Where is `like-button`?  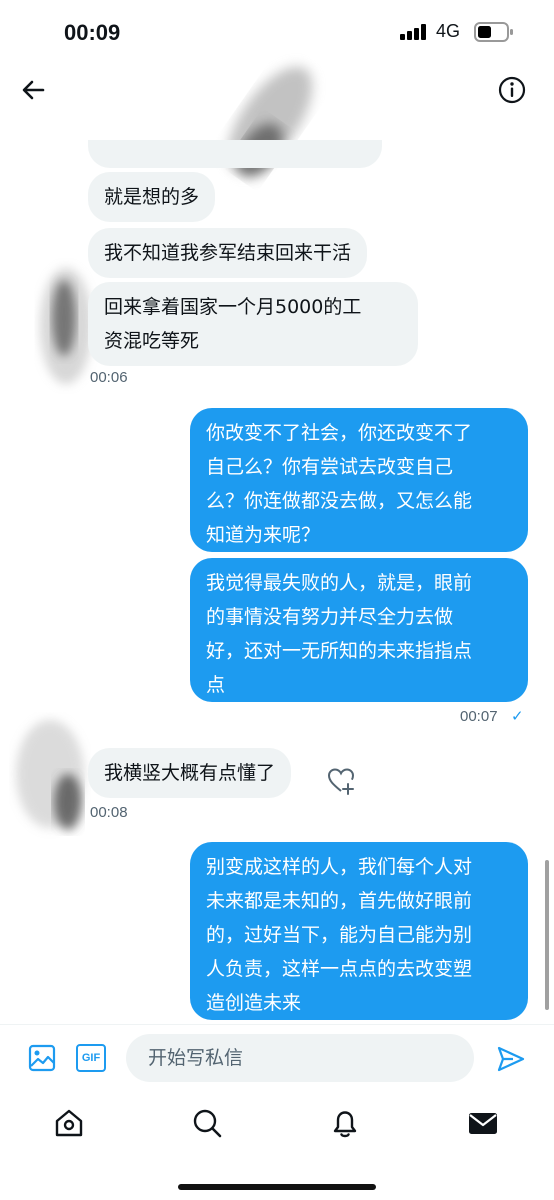
like-button is located at coordinates (341, 781).